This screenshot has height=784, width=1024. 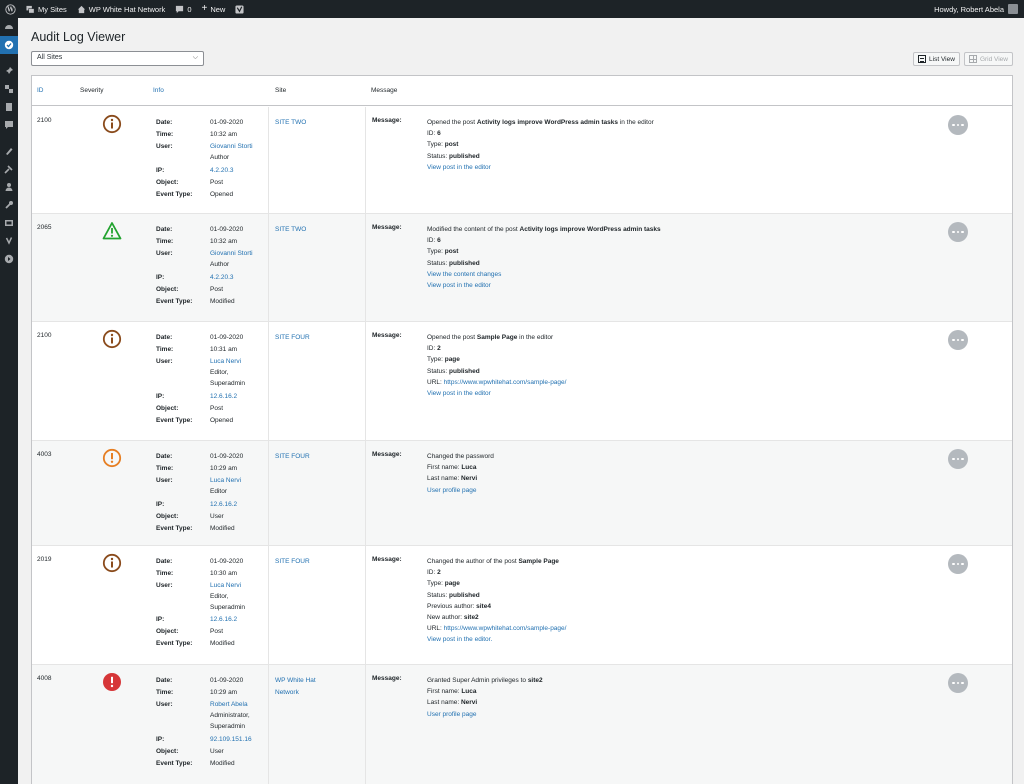 I want to click on users-icon, so click(x=9, y=187).